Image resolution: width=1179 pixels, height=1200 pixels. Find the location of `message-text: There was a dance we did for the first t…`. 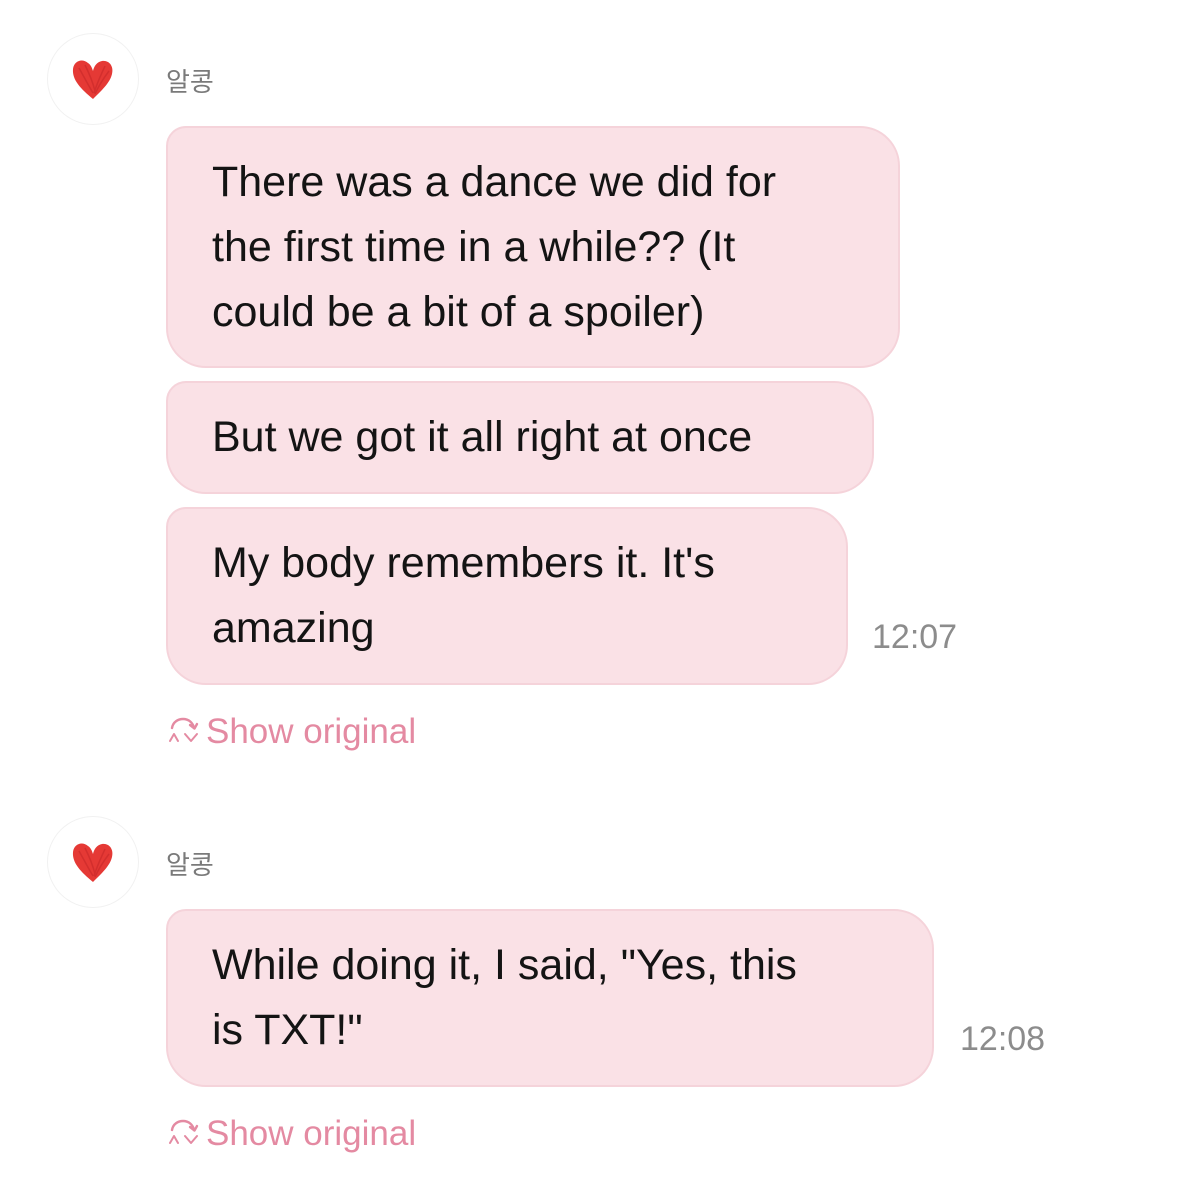

message-text: There was a dance we did for the first t… is located at coordinates (494, 246).